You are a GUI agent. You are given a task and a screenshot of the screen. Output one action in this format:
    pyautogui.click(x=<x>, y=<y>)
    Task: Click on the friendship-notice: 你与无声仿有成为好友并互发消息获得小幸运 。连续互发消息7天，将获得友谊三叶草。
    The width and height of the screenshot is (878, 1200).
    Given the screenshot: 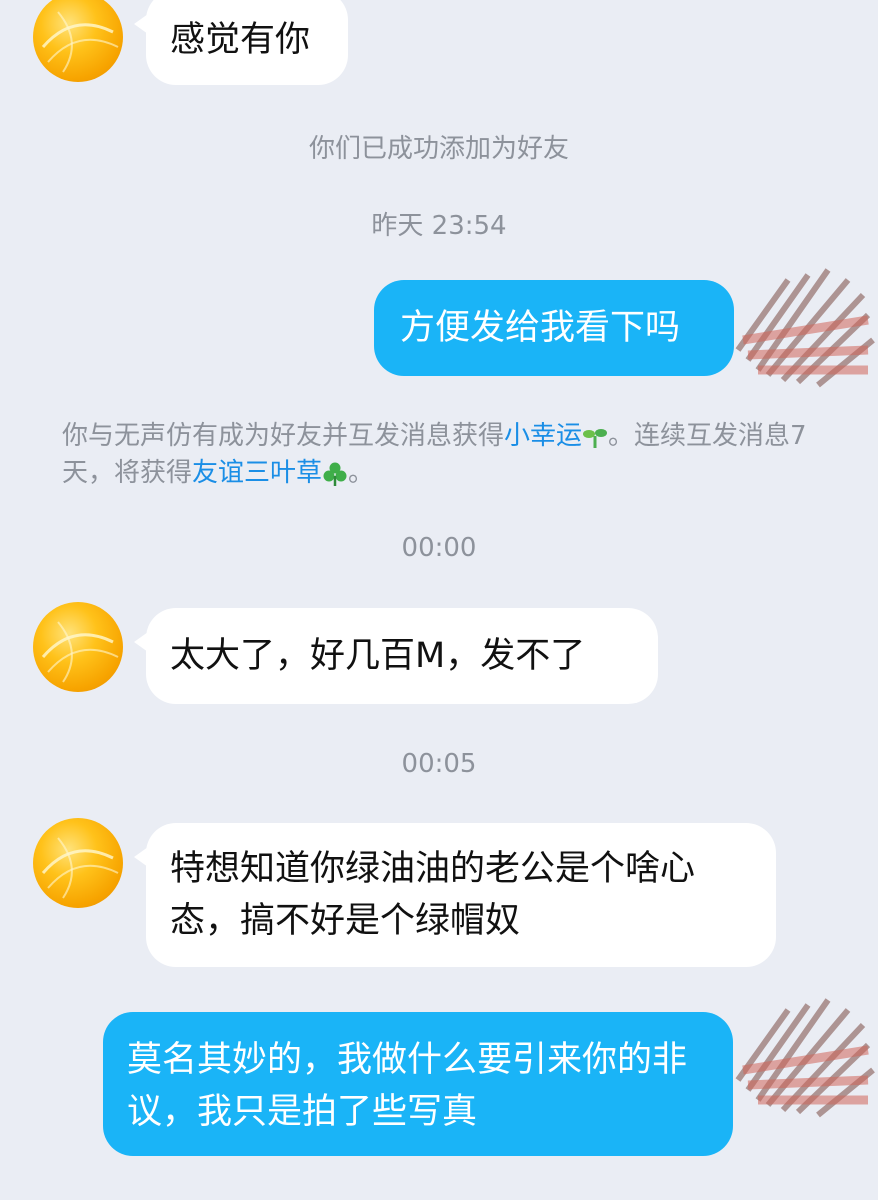 What is the action you would take?
    pyautogui.click(x=447, y=455)
    